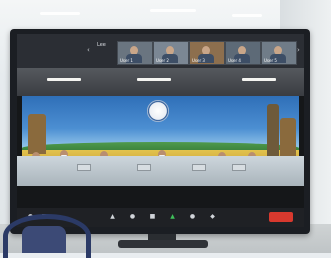 The height and width of the screenshot is (258, 331). I want to click on room-ceiling, so click(160, 82).